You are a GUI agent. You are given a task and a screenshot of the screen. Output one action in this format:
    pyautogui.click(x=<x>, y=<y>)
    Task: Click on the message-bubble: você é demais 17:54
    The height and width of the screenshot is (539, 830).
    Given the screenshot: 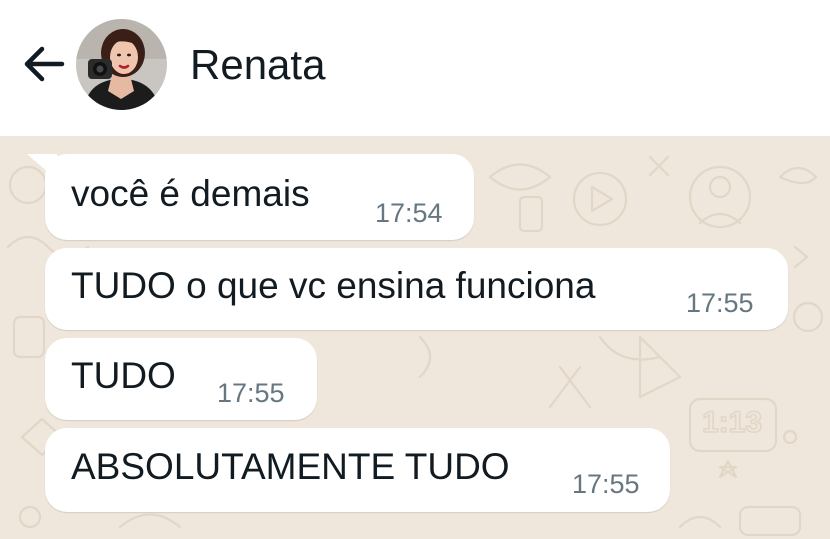 What is the action you would take?
    pyautogui.click(x=250, y=197)
    